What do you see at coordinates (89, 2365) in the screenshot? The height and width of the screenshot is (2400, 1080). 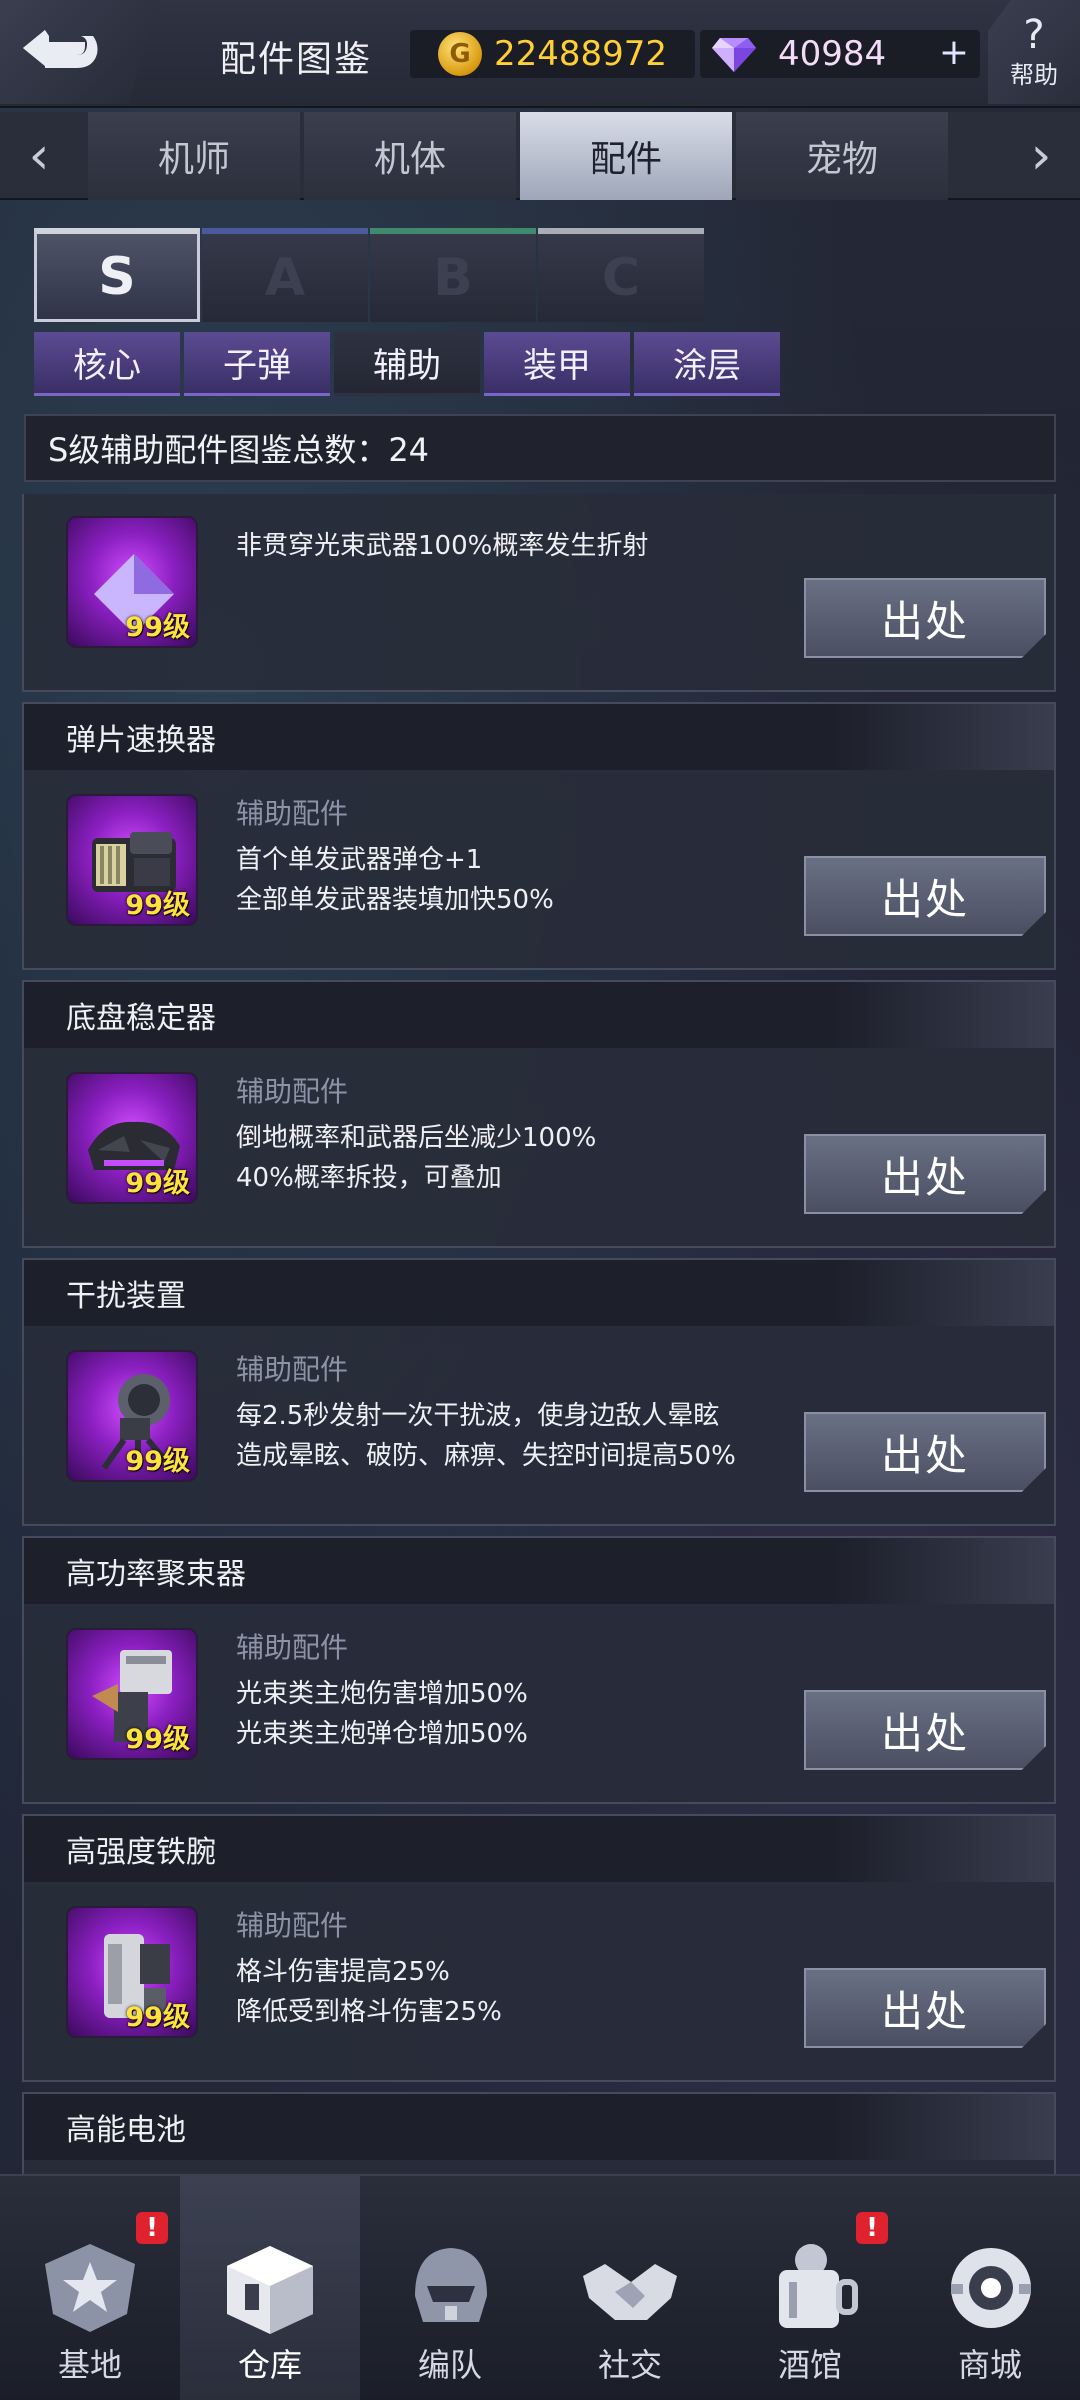 I see `nav-label: 基地` at bounding box center [89, 2365].